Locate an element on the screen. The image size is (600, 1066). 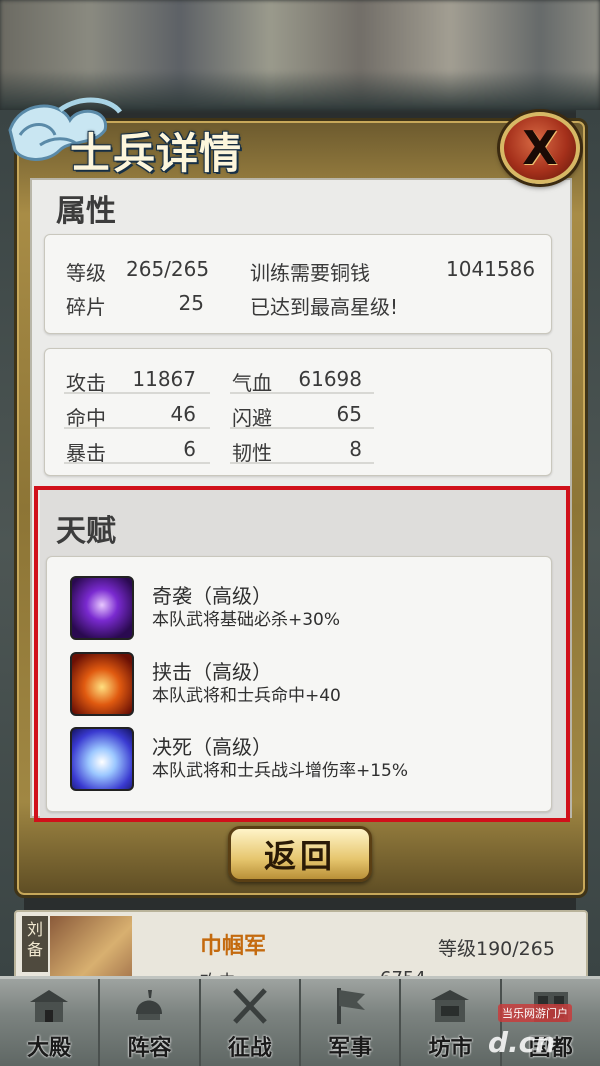
nav-item-campaign: 征战 is located at coordinates (251, 1022).